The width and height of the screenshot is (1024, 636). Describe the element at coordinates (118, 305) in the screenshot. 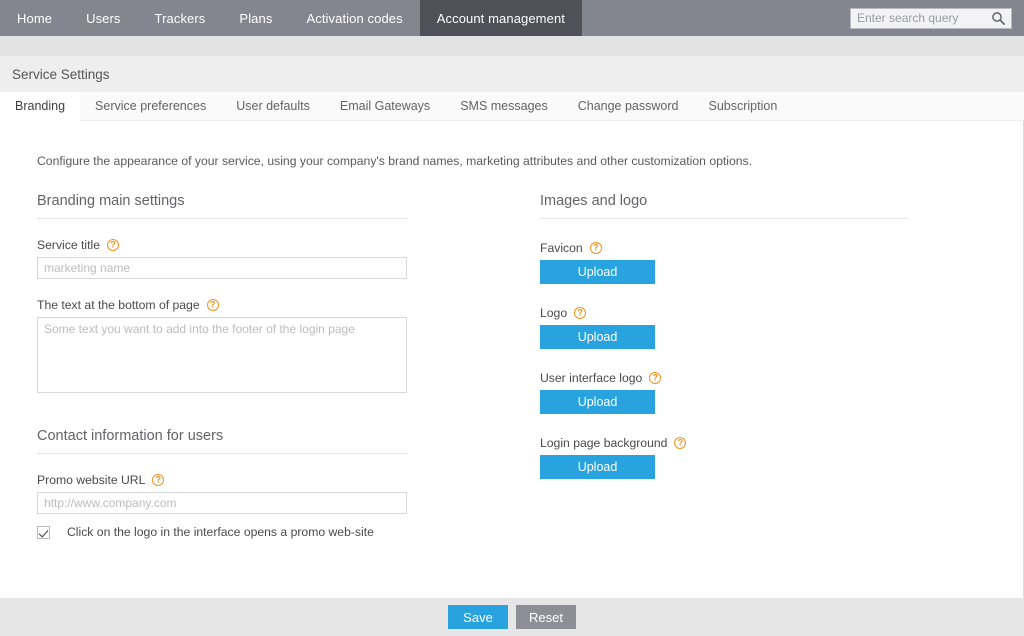

I see `label-text: The text at the bottom of page` at that location.